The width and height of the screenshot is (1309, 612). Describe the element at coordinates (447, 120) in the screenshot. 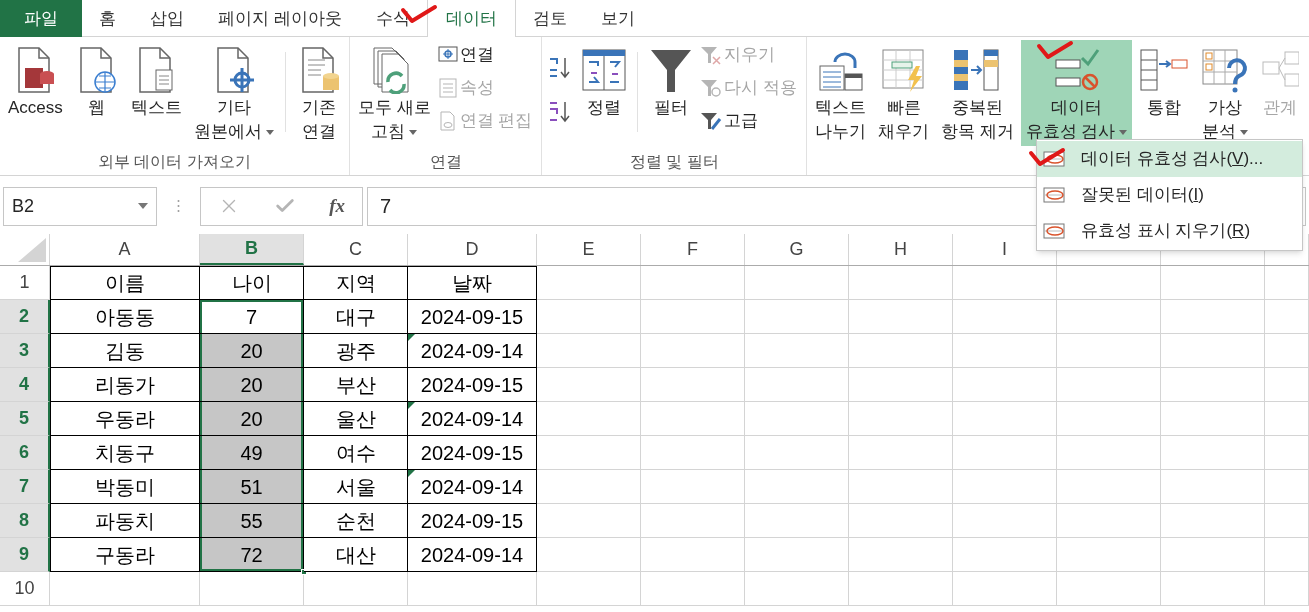

I see `edit-links-icon` at that location.